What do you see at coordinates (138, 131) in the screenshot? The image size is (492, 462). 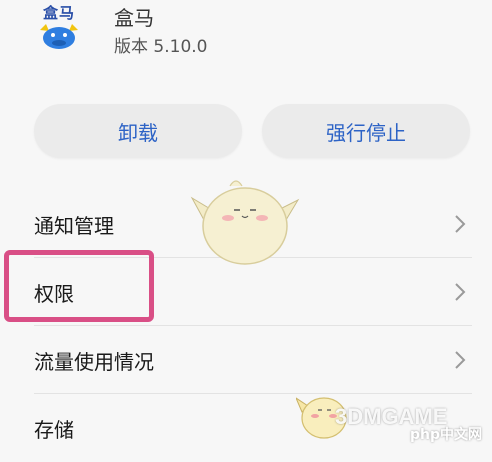 I see `uninstall-button: 卸载` at bounding box center [138, 131].